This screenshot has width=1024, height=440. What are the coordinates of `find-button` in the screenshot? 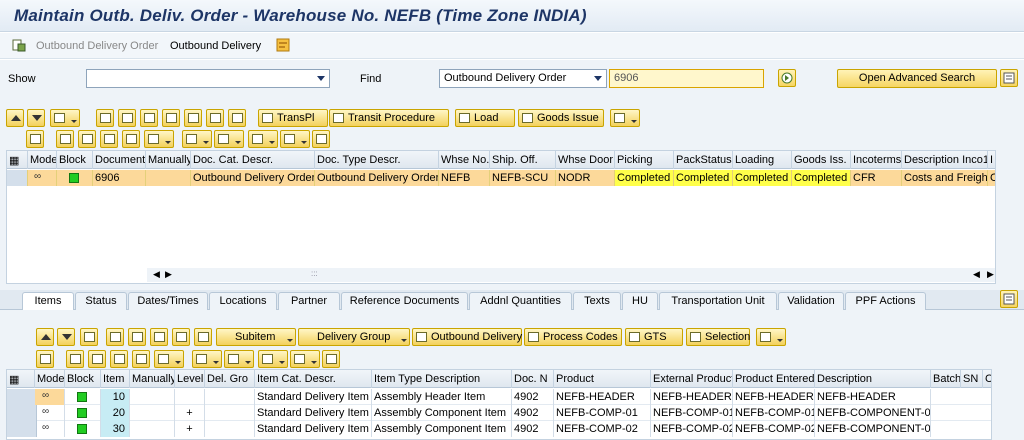 It's located at (35, 139).